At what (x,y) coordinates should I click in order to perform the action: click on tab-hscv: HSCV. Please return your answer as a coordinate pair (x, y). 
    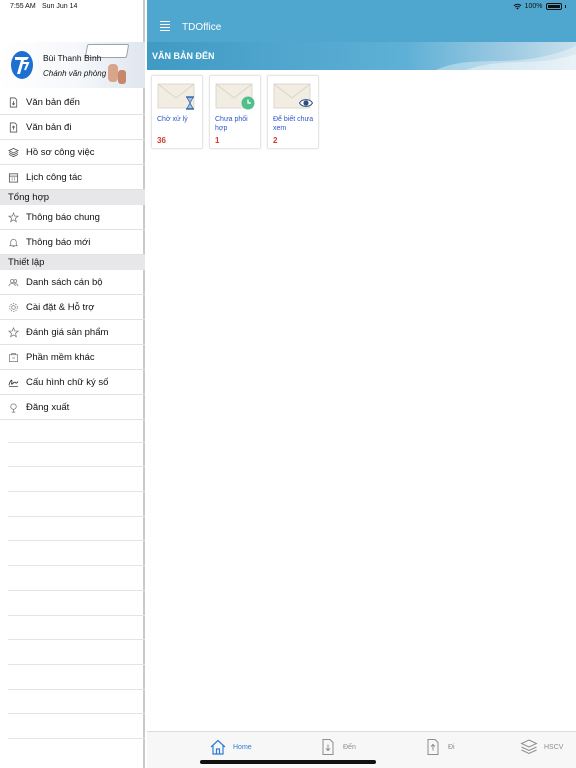
    Looking at the image, I should click on (541, 747).